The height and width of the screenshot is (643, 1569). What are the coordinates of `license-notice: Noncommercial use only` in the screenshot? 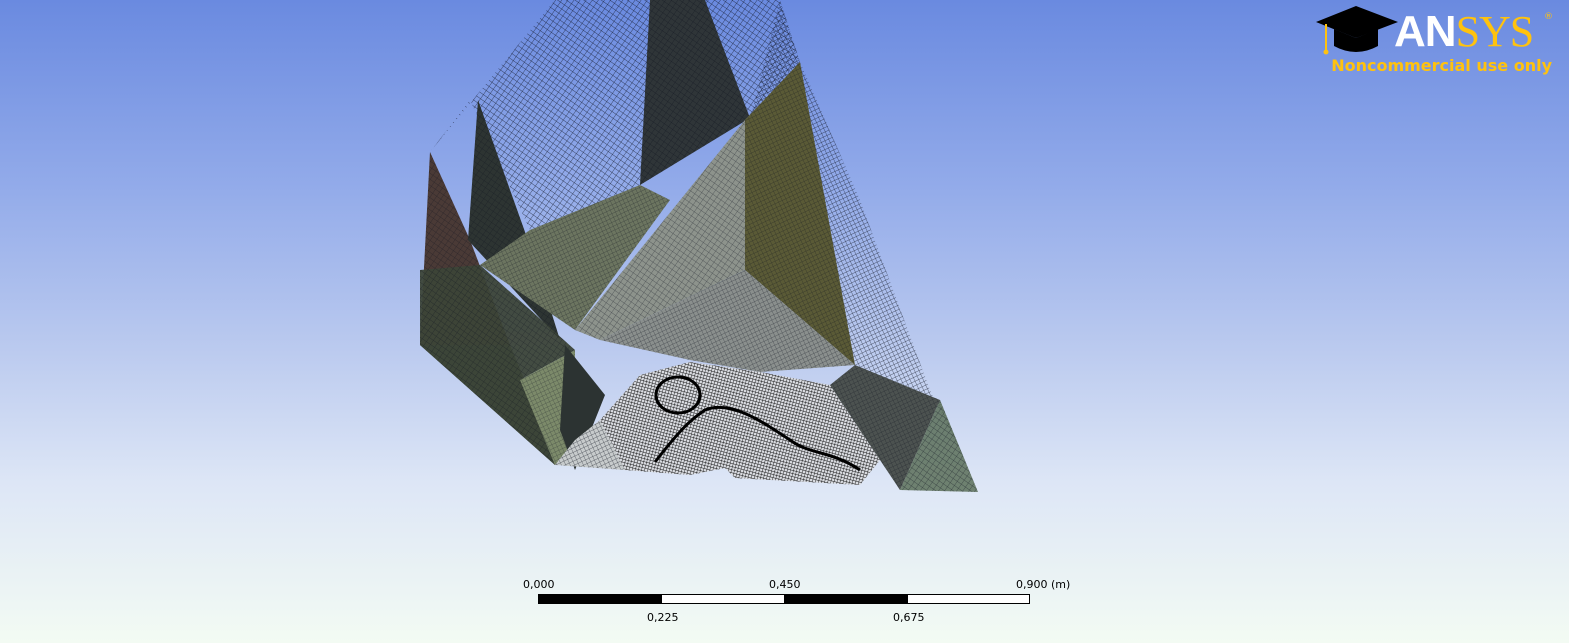 It's located at (1441, 65).